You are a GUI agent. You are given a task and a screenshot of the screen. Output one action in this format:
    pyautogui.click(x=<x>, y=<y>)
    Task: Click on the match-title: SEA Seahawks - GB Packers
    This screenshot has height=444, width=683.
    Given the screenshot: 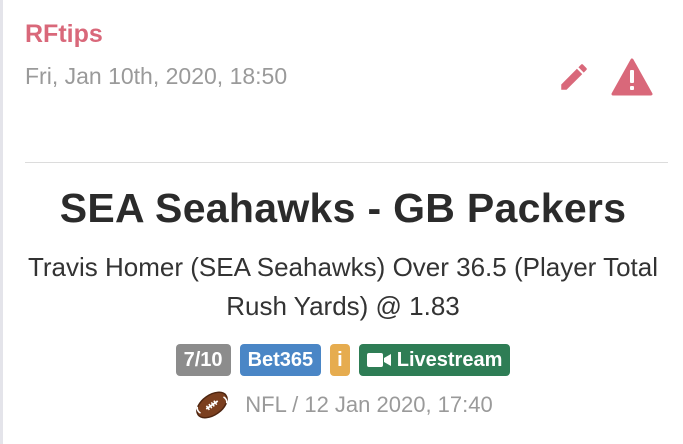 What is the action you would take?
    pyautogui.click(x=343, y=208)
    